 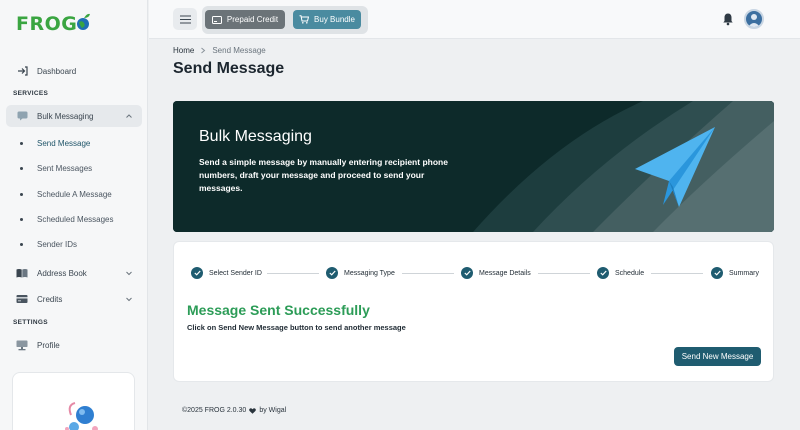 I want to click on sidebar-item-credits: Credits, so click(x=74, y=299).